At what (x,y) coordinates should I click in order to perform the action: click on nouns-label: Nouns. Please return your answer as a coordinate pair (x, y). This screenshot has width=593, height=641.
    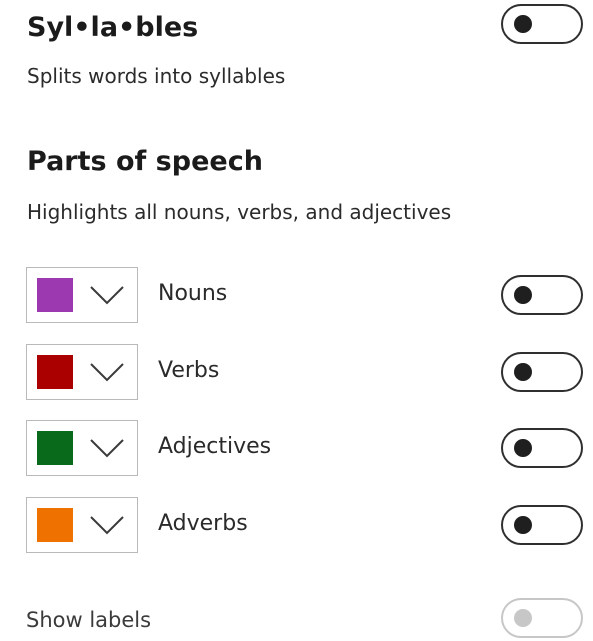
    Looking at the image, I should click on (193, 293).